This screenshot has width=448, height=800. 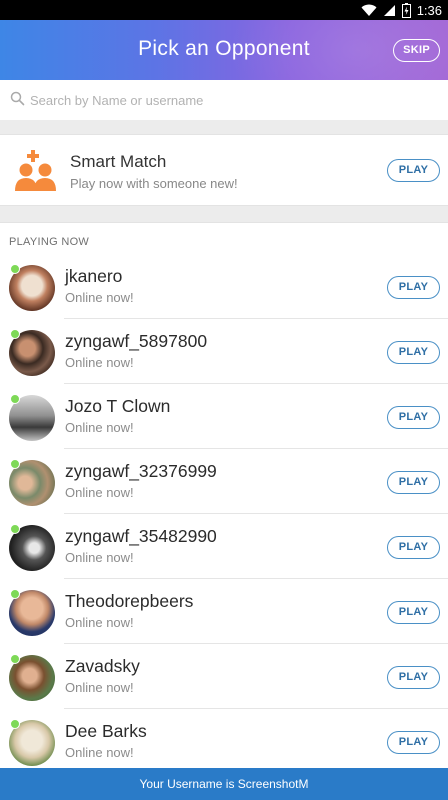 I want to click on player-name: zyngawf_5897800, so click(x=136, y=341).